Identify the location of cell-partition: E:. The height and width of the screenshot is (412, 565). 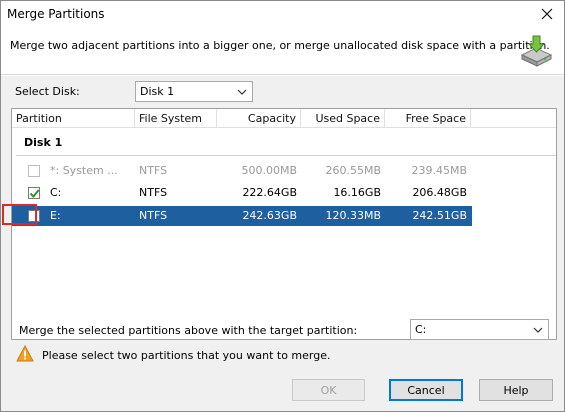
(55, 215).